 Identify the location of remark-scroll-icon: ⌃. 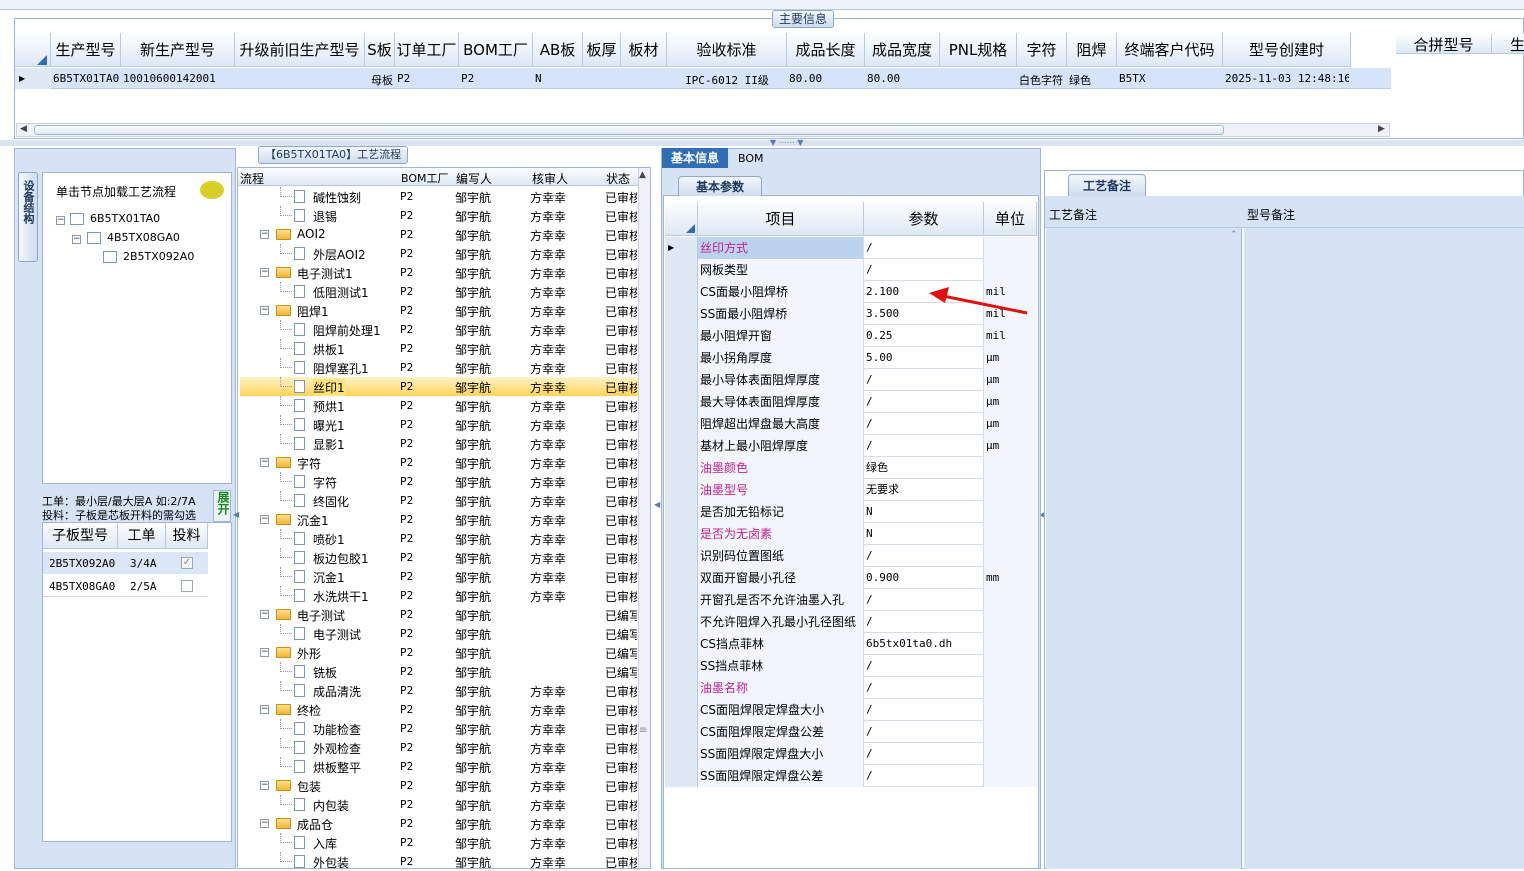
(1234, 235).